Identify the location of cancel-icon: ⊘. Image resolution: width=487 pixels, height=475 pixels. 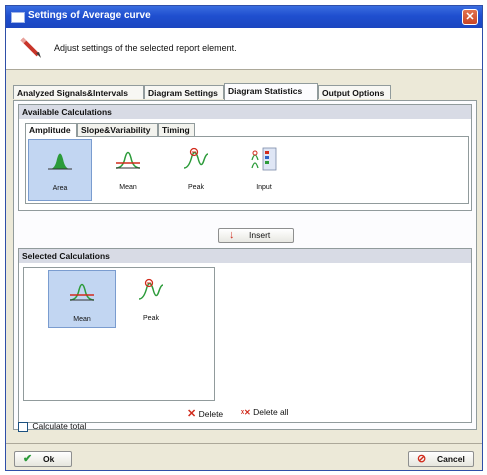
(422, 459).